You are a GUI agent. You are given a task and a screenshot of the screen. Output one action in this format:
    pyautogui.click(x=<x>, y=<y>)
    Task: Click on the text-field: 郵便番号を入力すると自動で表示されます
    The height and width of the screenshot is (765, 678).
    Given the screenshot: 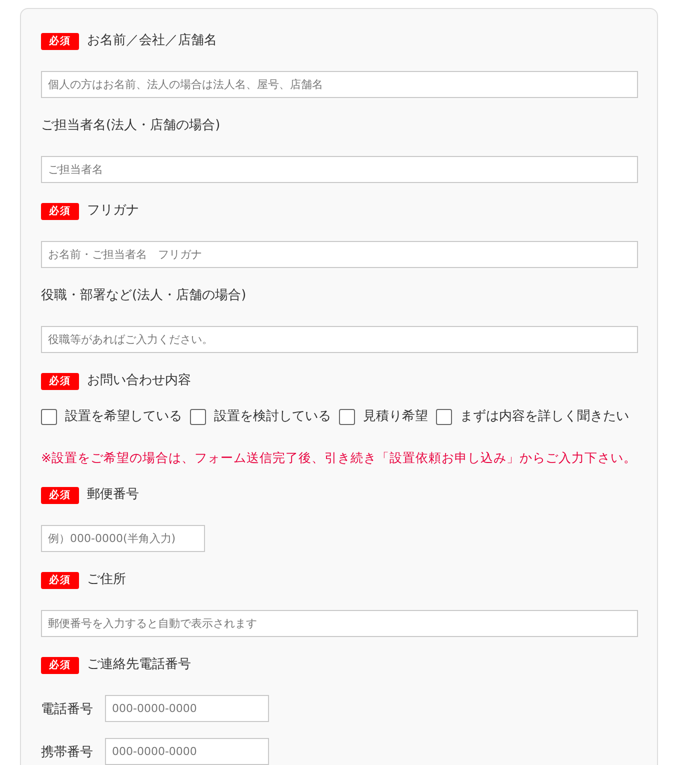 What is the action you would take?
    pyautogui.click(x=339, y=623)
    